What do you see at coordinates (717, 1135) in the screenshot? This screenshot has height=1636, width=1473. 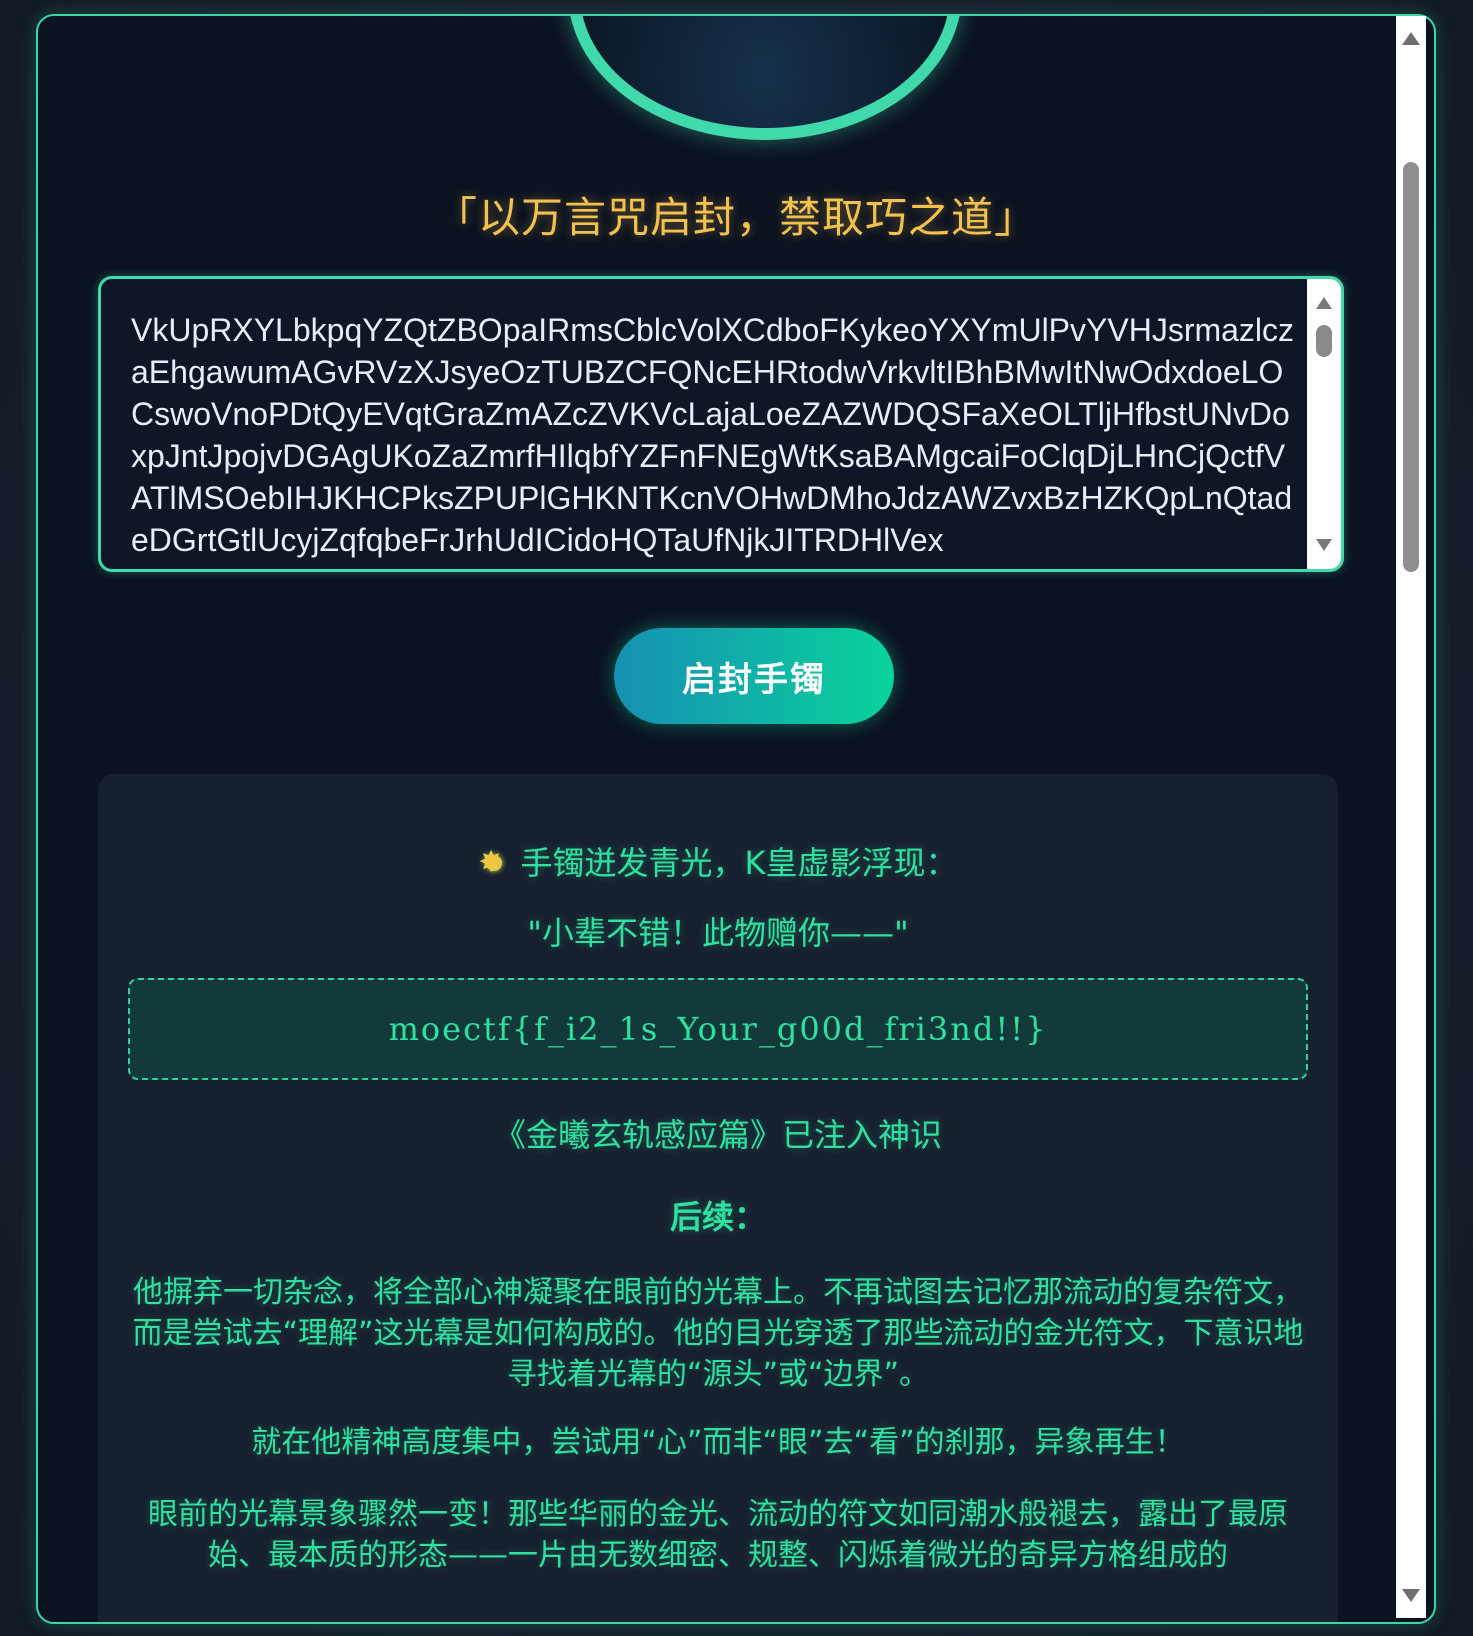 I see `injected-notice: 《金曦玄轨感应篇》已注入神识` at bounding box center [717, 1135].